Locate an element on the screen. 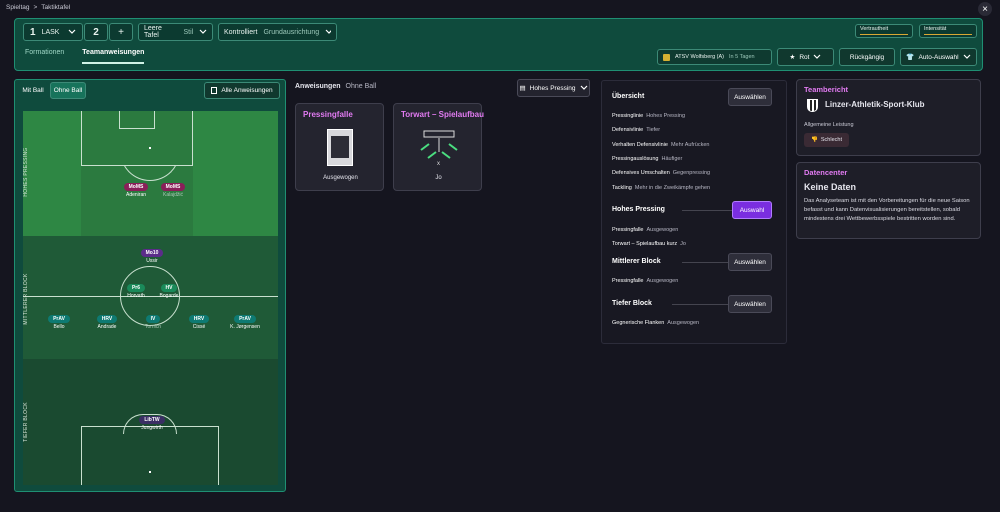  player-token: PrAV Bello is located at coordinates (59, 322).